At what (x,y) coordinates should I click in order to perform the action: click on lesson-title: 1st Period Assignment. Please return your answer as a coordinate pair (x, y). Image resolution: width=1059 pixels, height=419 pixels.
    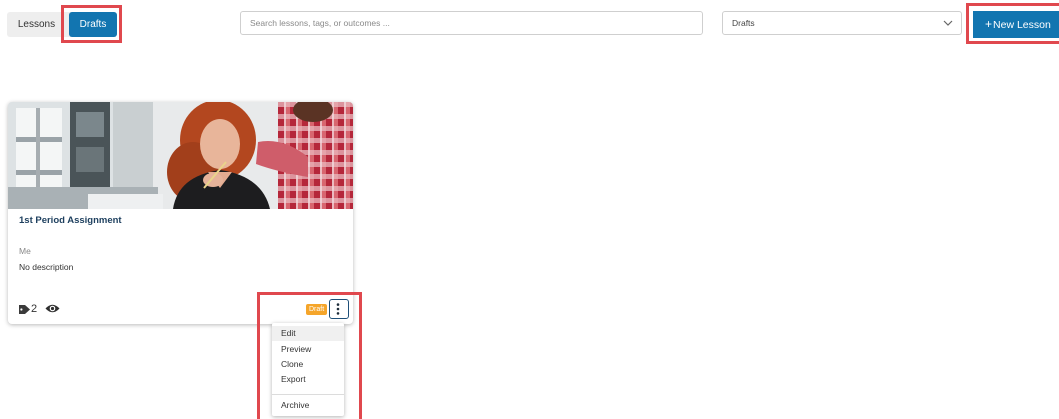
    Looking at the image, I should click on (70, 220).